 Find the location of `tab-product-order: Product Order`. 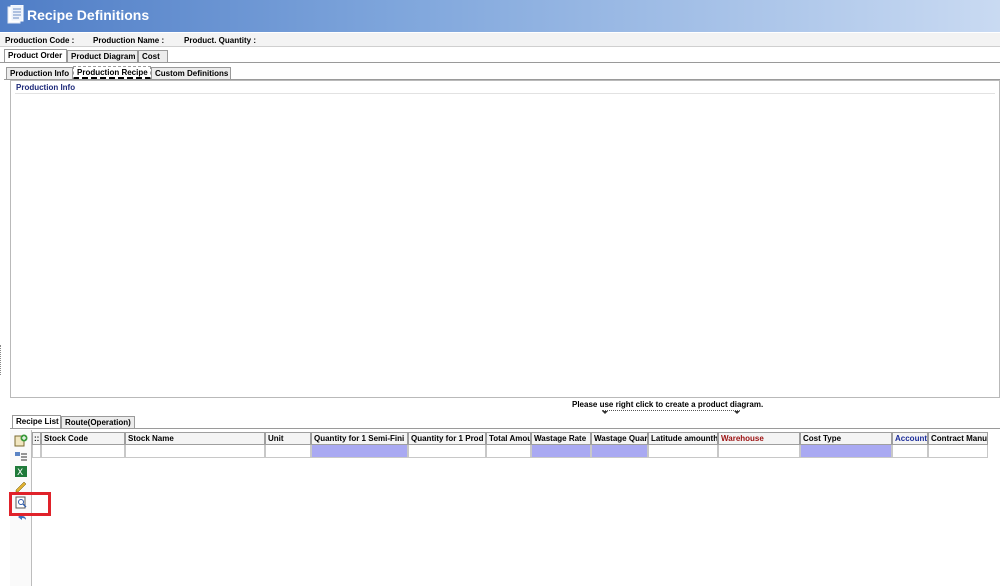

tab-product-order: Product Order is located at coordinates (35, 56).